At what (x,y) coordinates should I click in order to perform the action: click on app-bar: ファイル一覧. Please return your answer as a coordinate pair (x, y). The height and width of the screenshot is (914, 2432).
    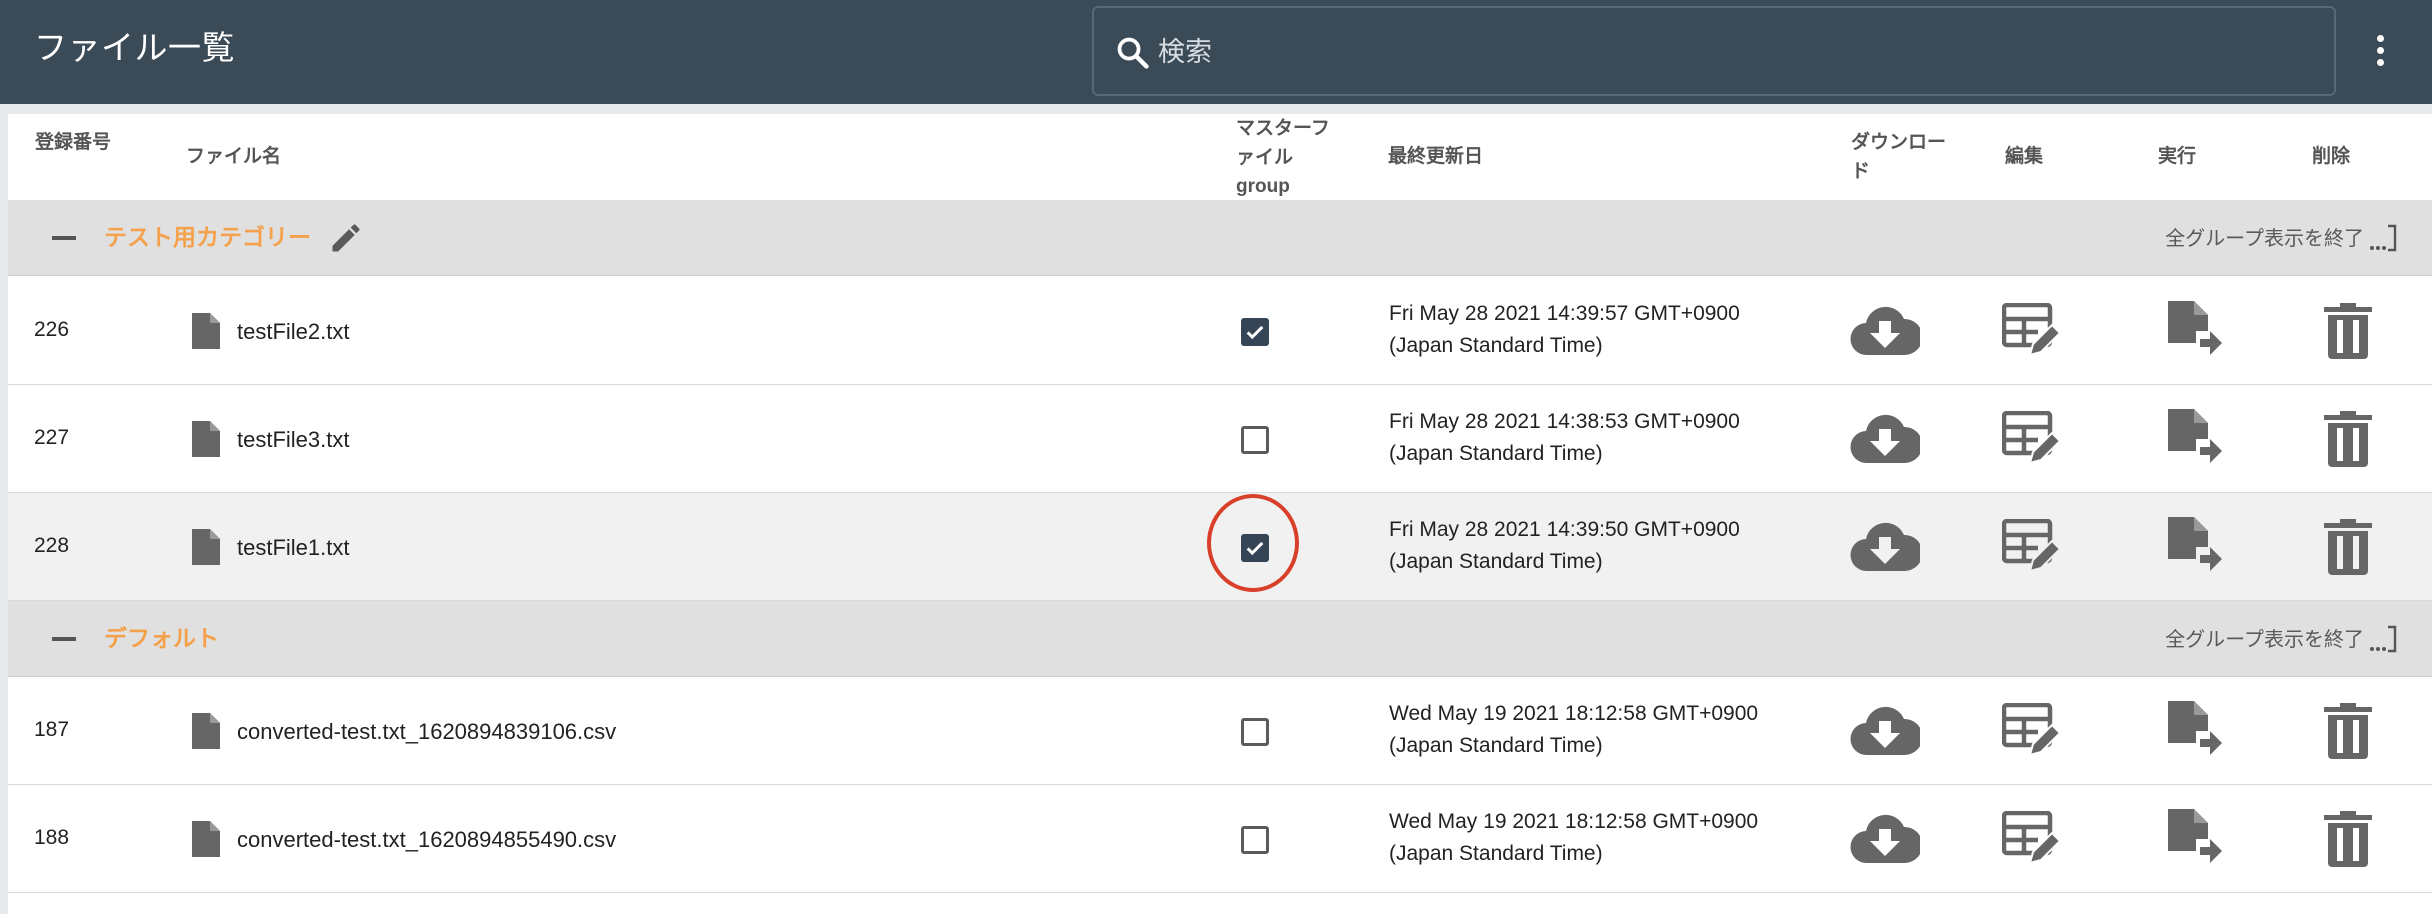
    Looking at the image, I should click on (1216, 52).